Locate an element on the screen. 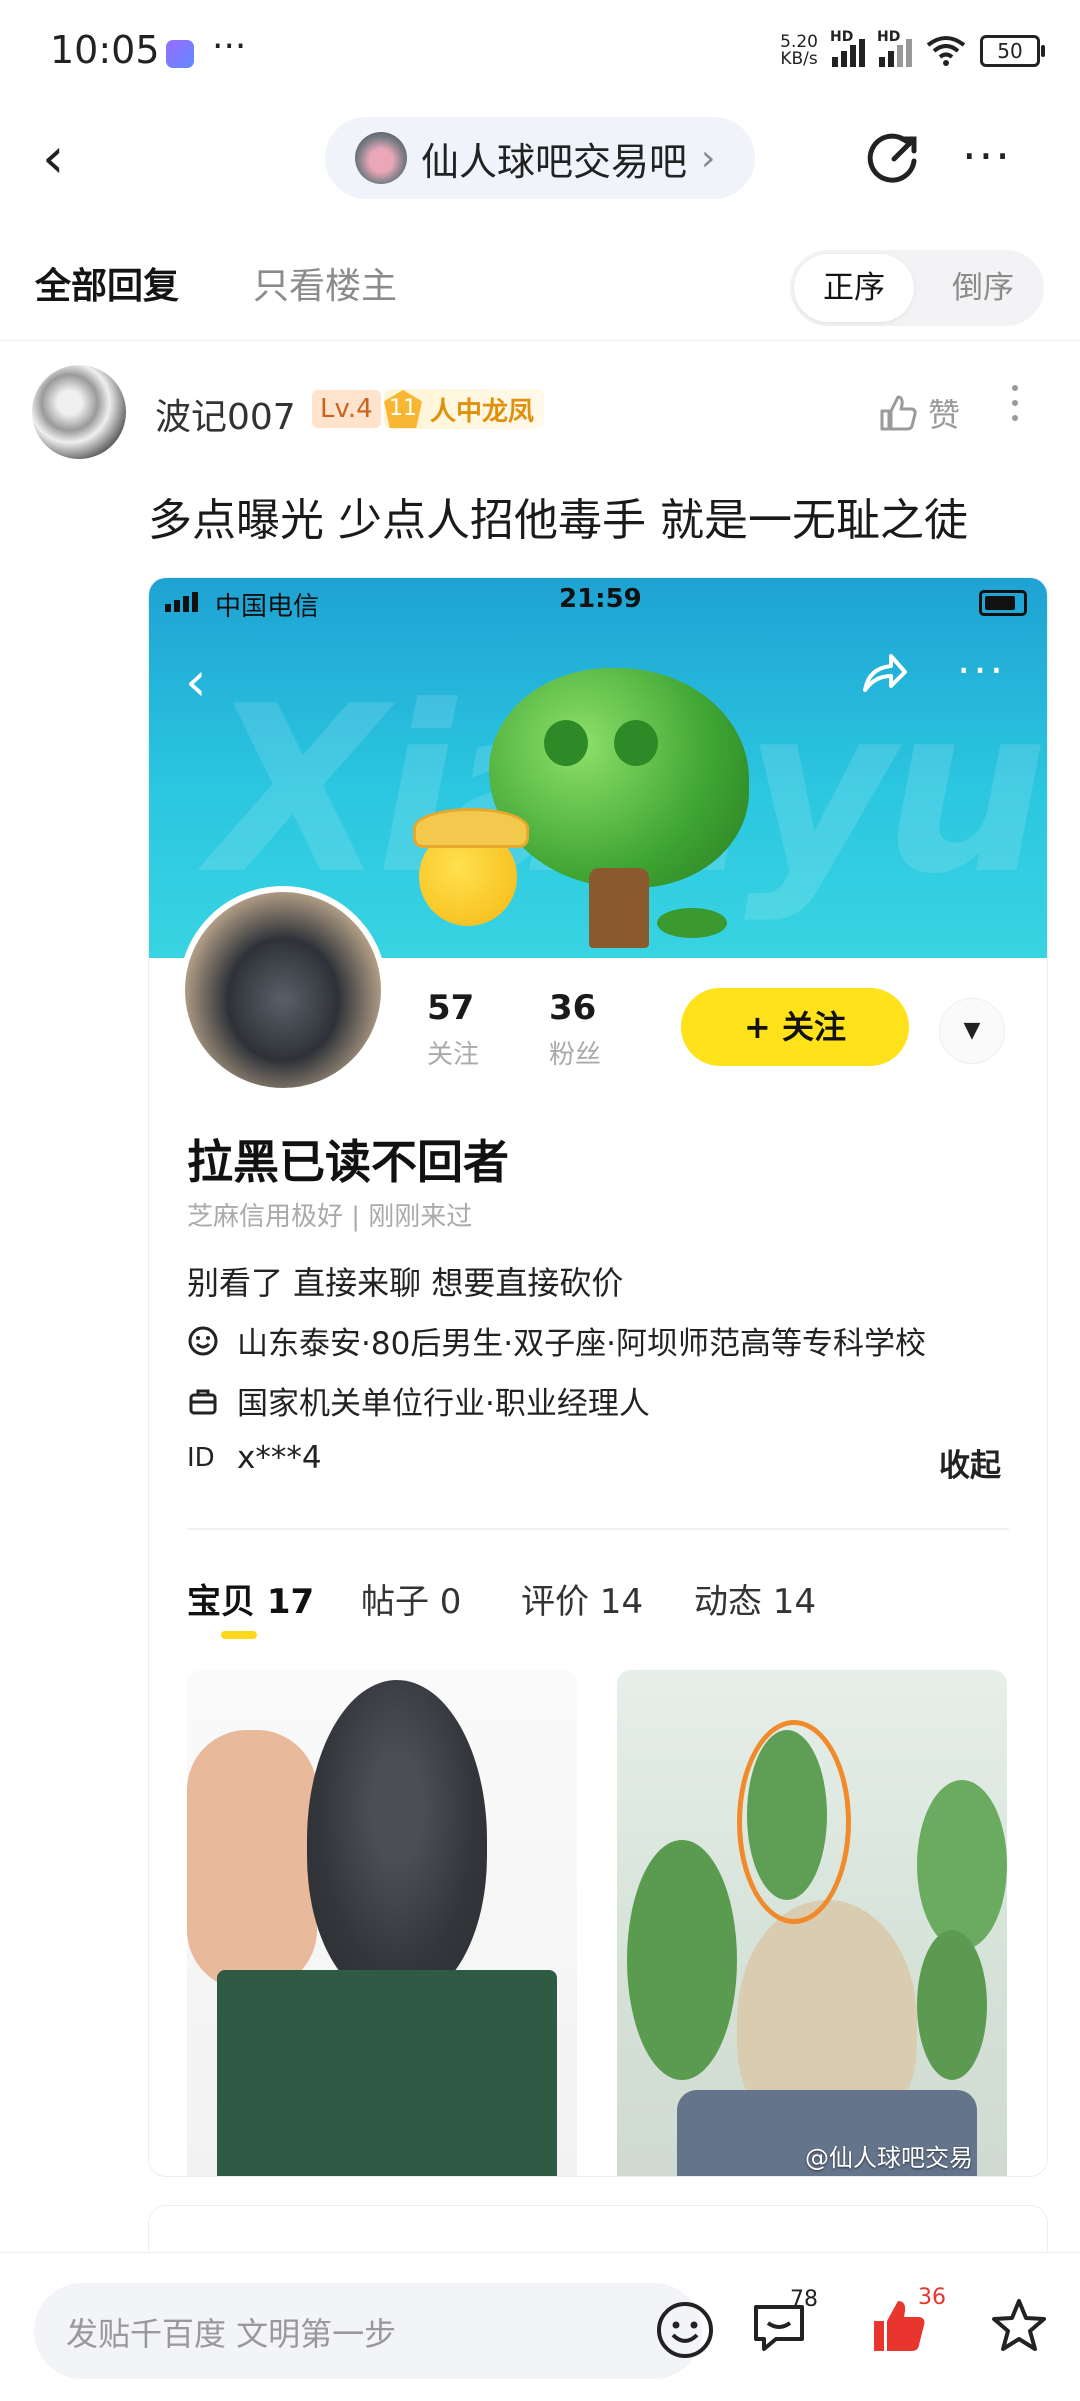 The height and width of the screenshot is (2401, 1080). cactus-pad-lower is located at coordinates (952, 2005).